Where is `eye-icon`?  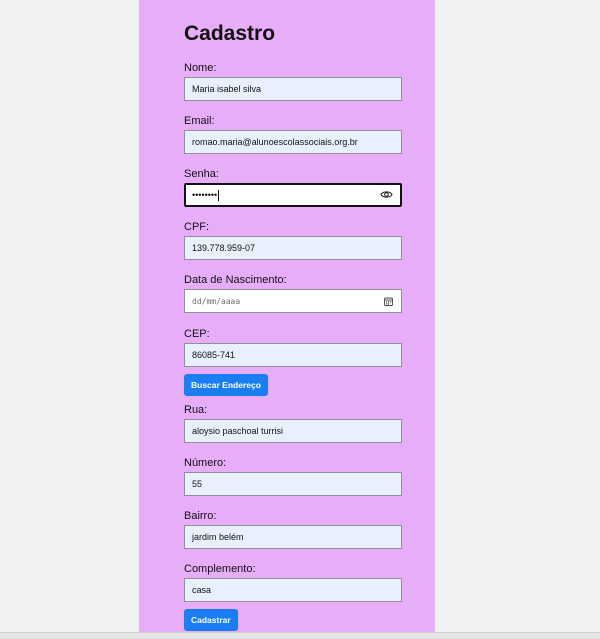 eye-icon is located at coordinates (386, 194).